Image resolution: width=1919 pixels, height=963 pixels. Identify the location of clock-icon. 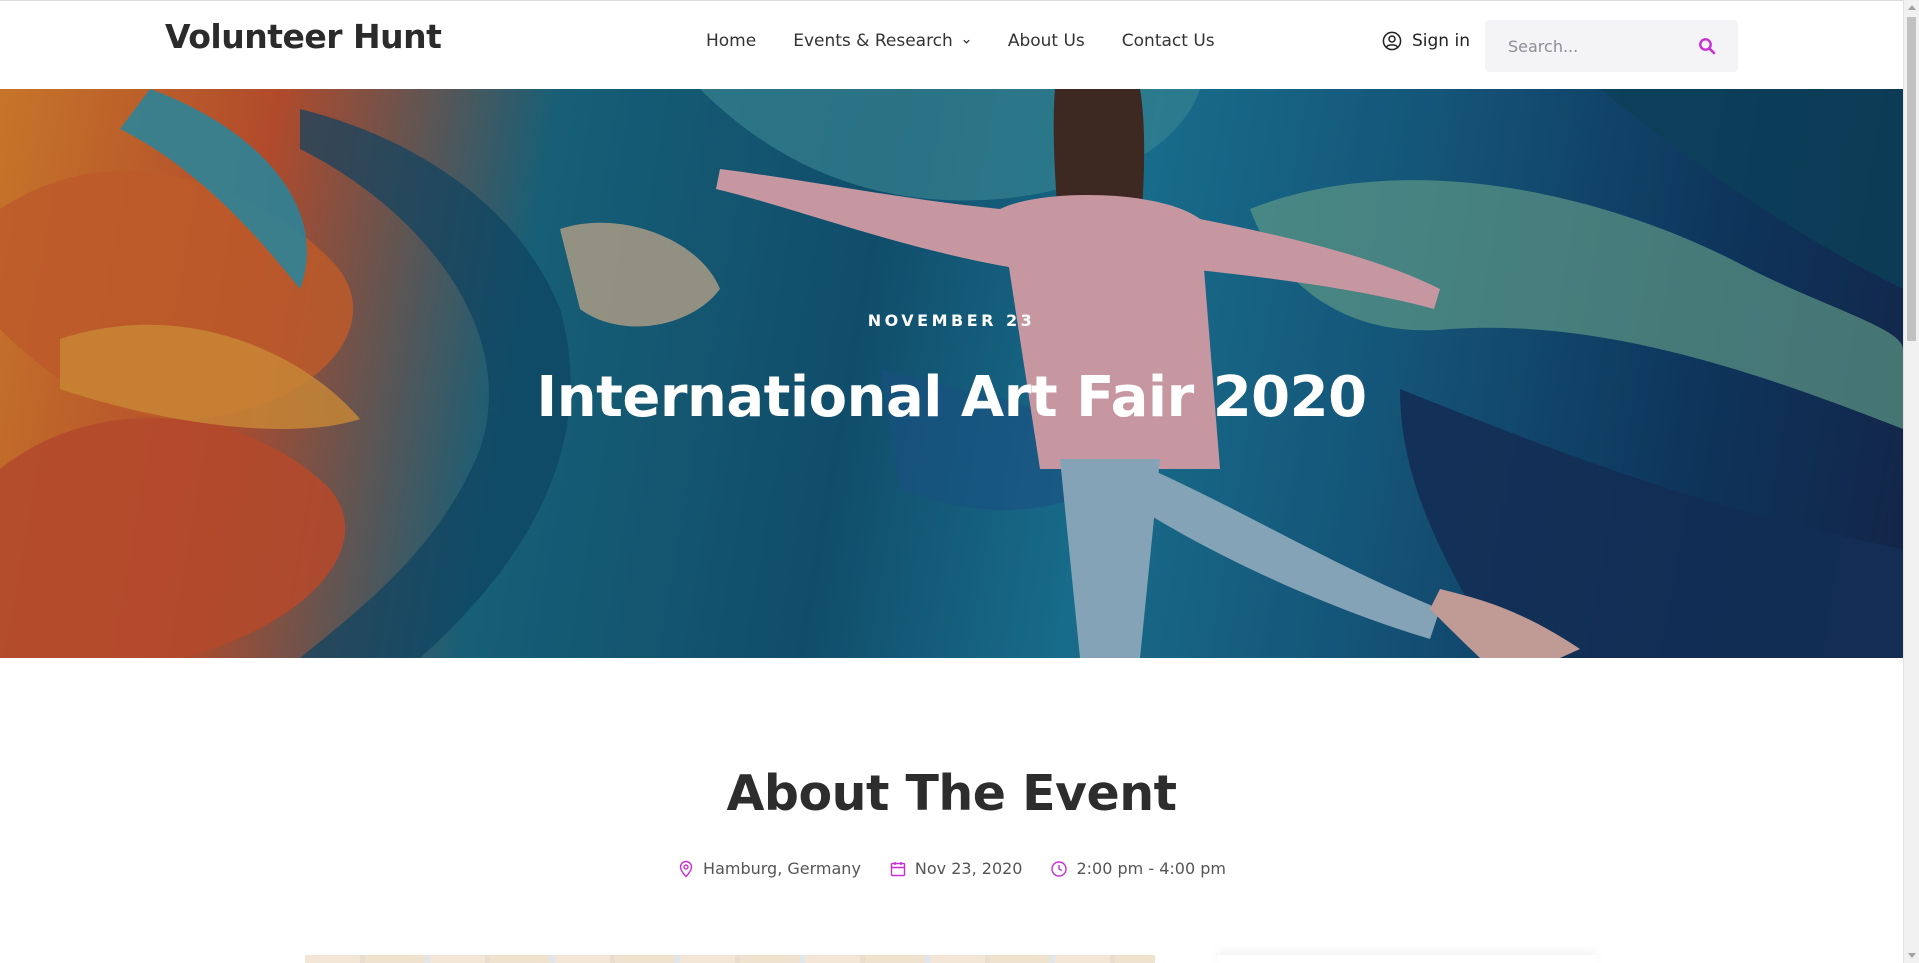
(1059, 868).